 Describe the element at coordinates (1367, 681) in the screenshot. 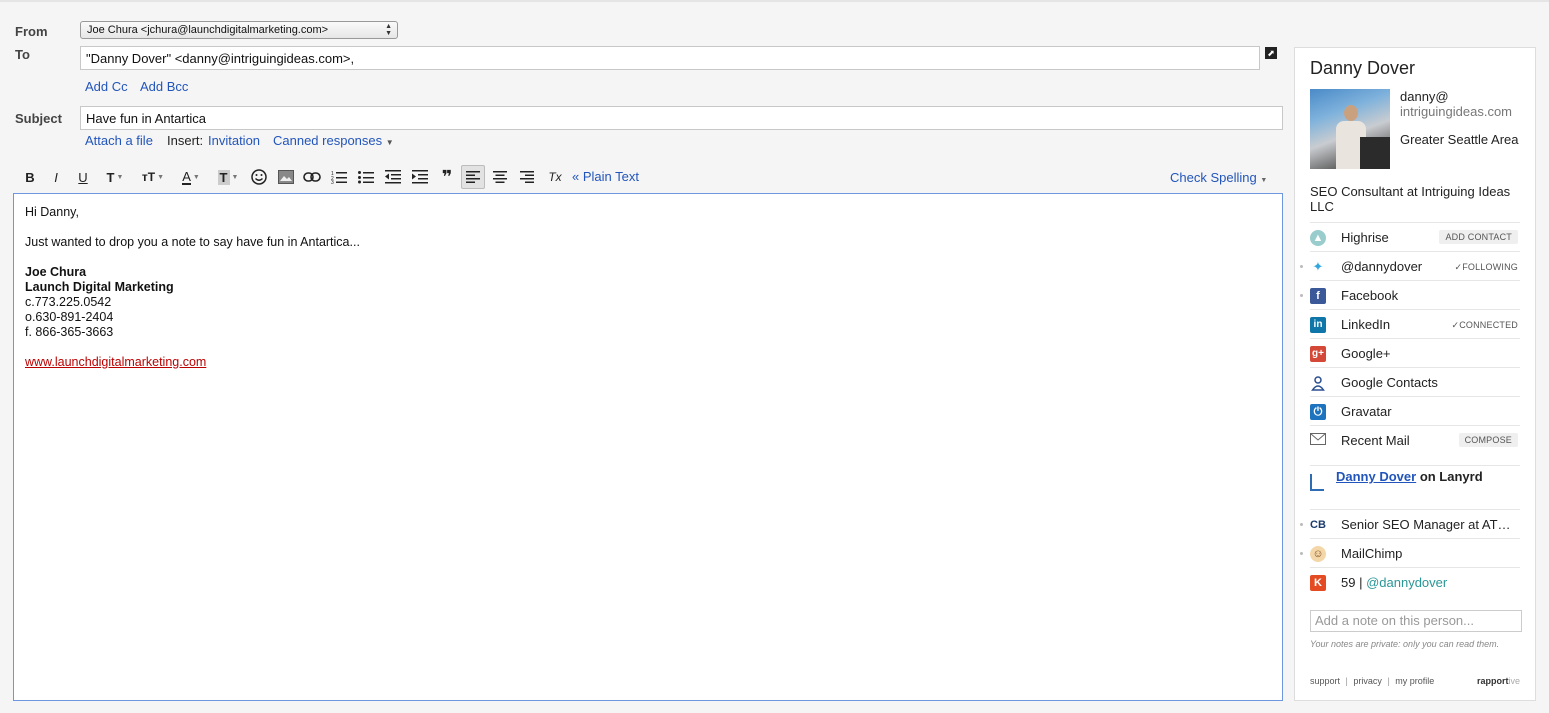

I see `privacy-link: privacy` at that location.